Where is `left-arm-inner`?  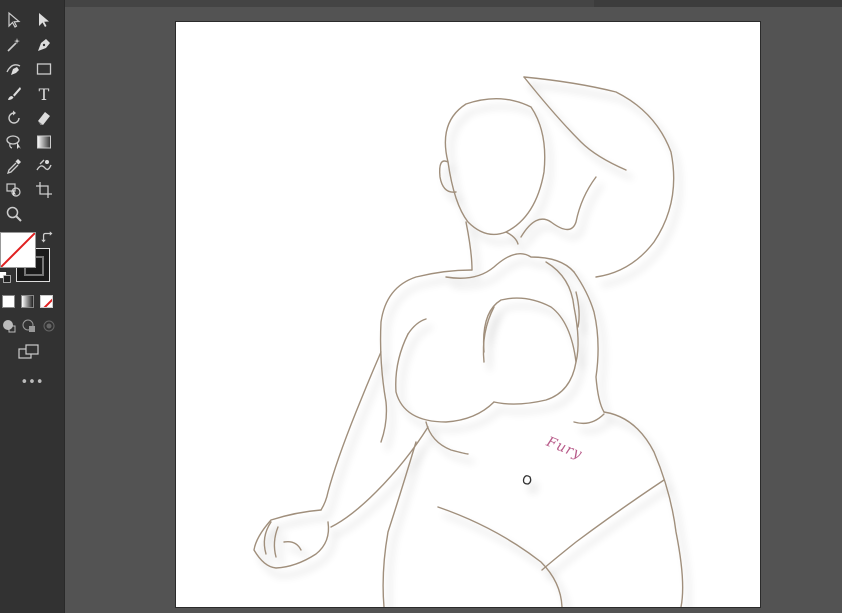 left-arm-inner is located at coordinates (379, 477).